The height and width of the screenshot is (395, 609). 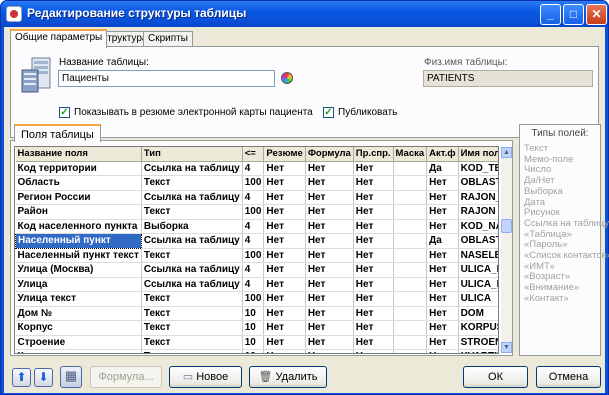 What do you see at coordinates (78, 183) in the screenshot?
I see `table-cell: Область` at bounding box center [78, 183].